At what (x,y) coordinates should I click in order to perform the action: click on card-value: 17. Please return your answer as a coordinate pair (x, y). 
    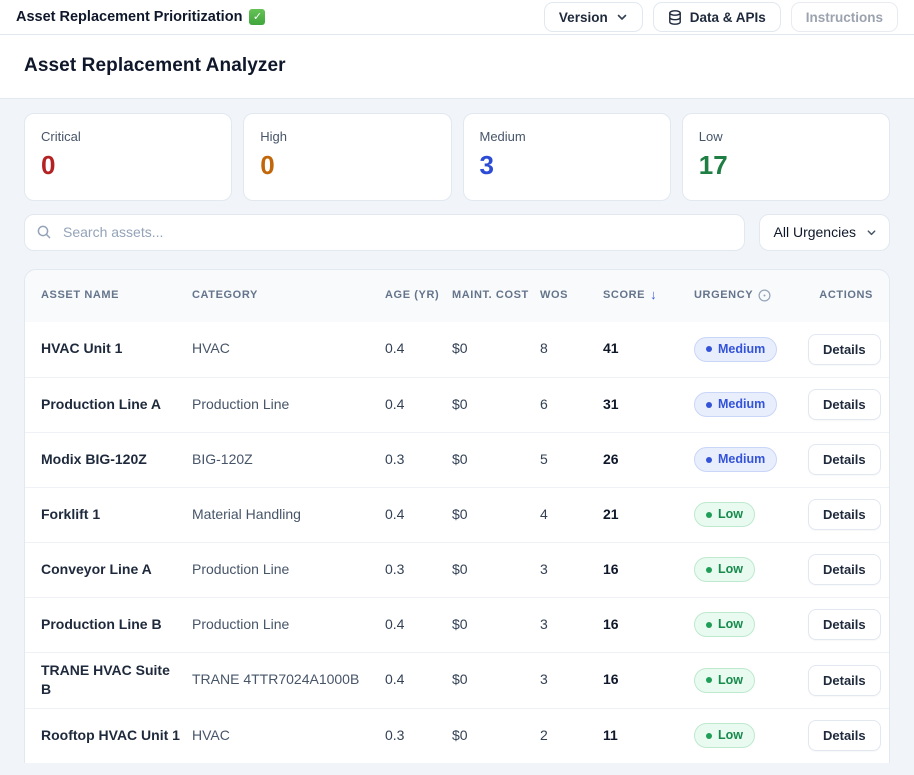
    Looking at the image, I should click on (713, 165).